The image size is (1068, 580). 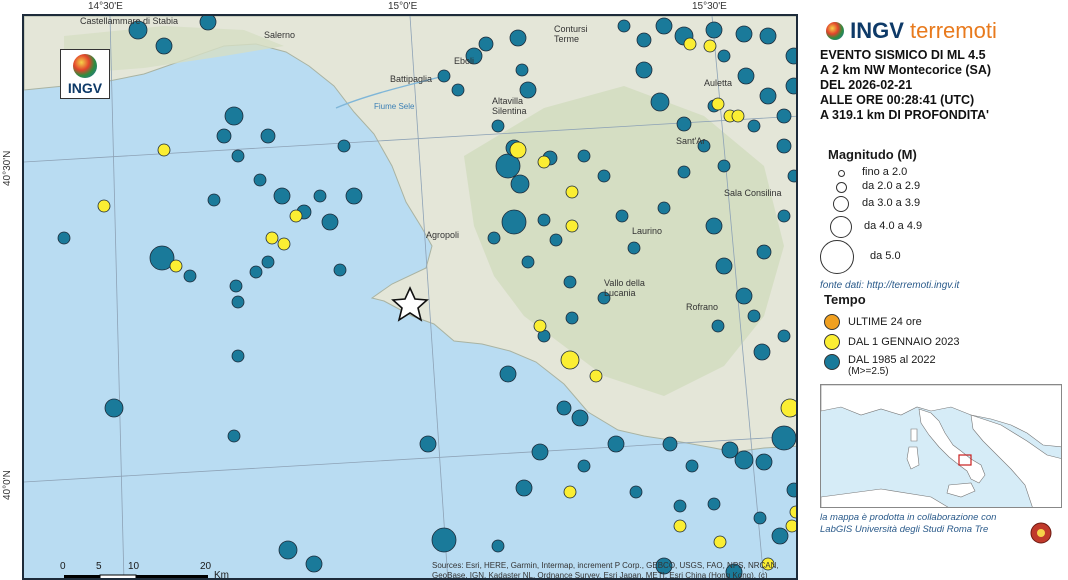 I want to click on data-source: fonte dati: http://terremoti.ingv.it, so click(x=889, y=285).